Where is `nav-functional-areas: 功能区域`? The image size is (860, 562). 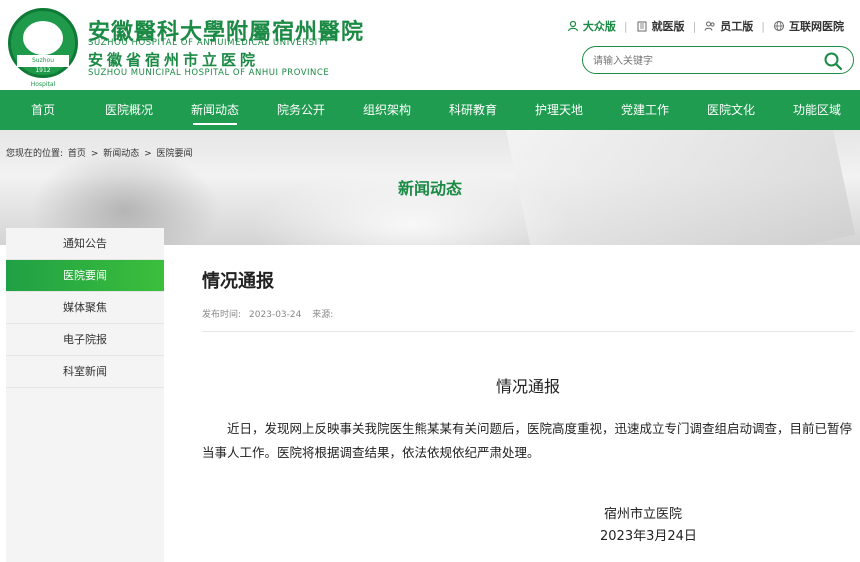
nav-functional-areas: 功能区域 is located at coordinates (817, 110).